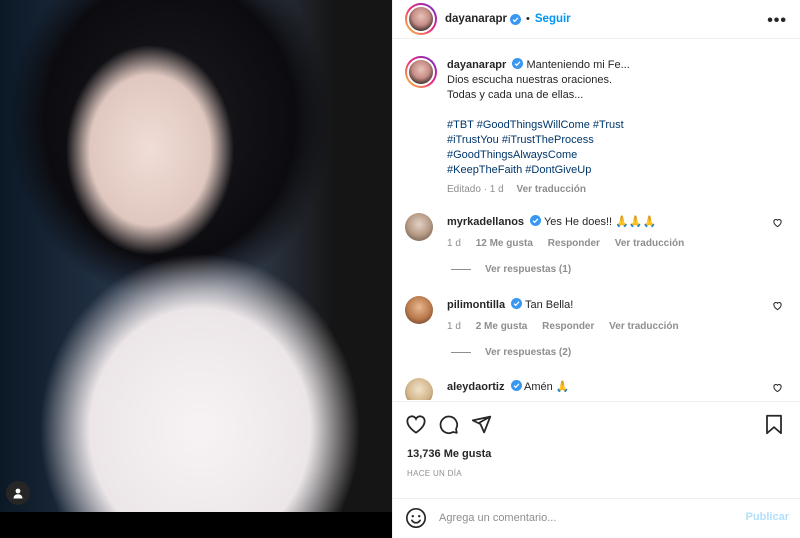 The width and height of the screenshot is (800, 538). I want to click on post-actions: 13,736 Me gusta HACE UN DÍA Publicar, so click(596, 469).